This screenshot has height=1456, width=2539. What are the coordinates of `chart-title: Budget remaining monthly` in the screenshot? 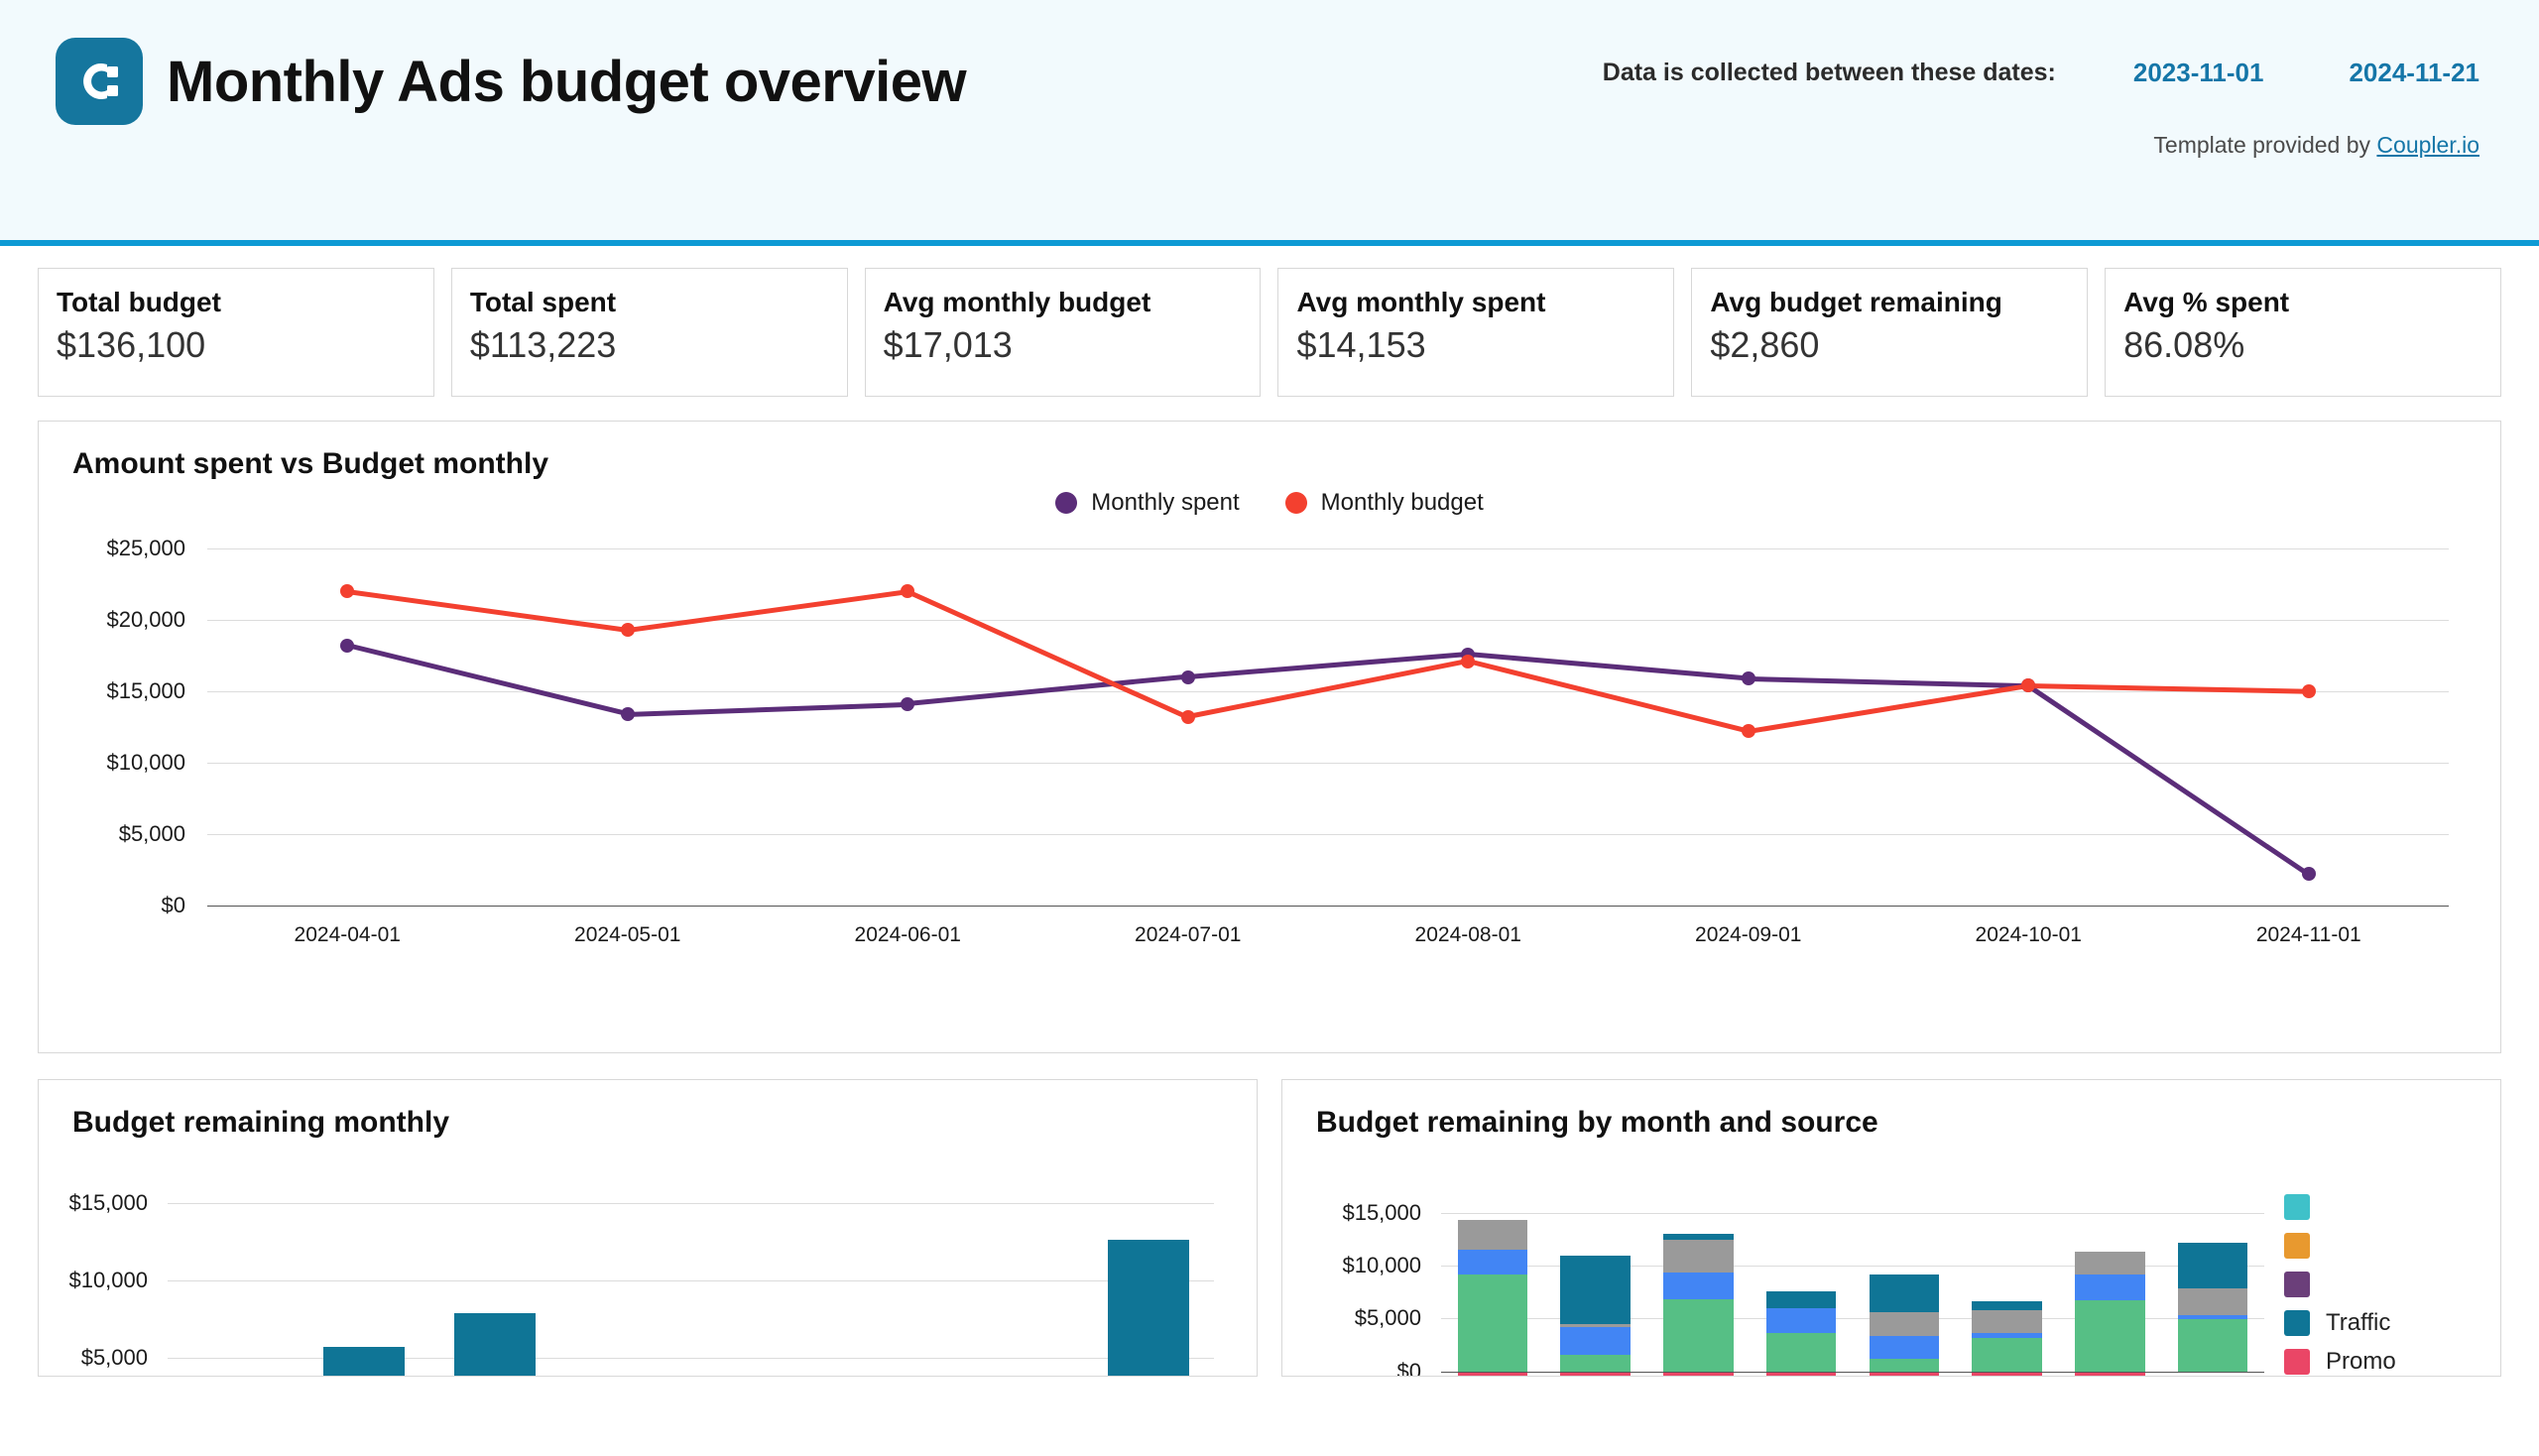 It's located at (261, 1122).